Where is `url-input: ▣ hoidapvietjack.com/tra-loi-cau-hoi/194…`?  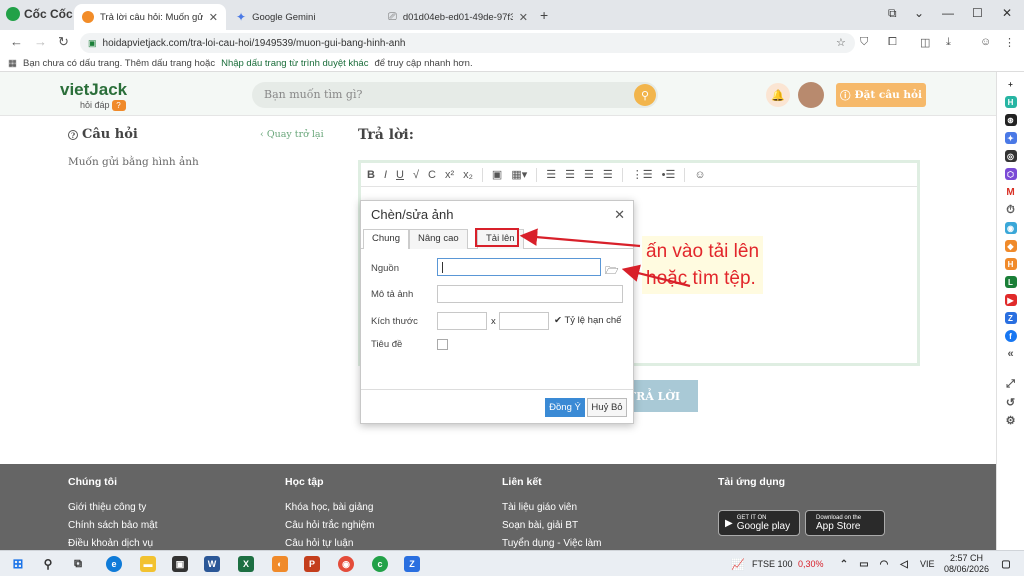 url-input: ▣ hoidapvietjack.com/tra-loi-cau-hoi/194… is located at coordinates (467, 43).